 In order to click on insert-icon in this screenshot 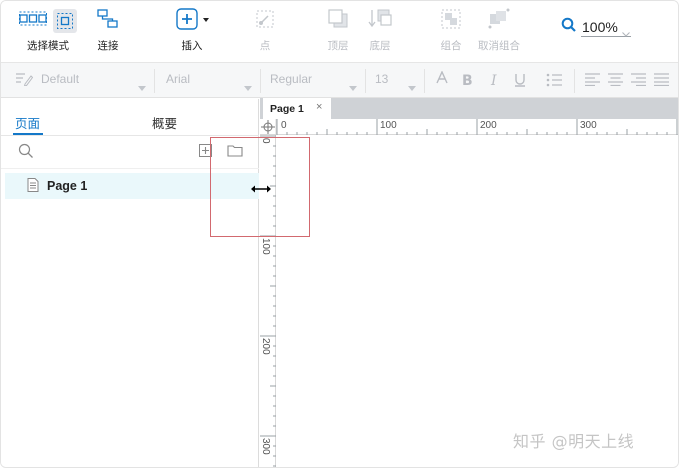, I will do `click(192, 21)`.